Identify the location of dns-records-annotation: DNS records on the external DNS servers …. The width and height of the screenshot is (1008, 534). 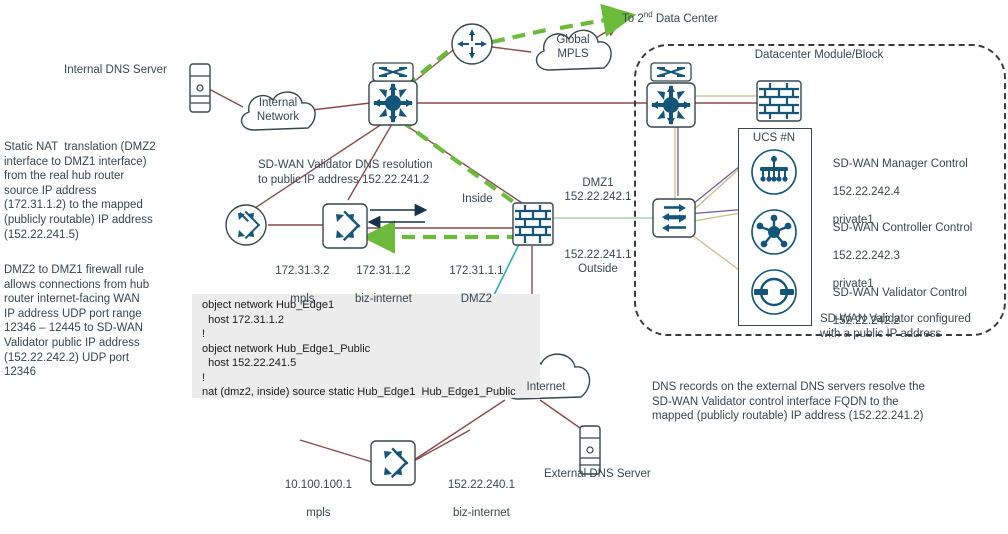
(788, 402).